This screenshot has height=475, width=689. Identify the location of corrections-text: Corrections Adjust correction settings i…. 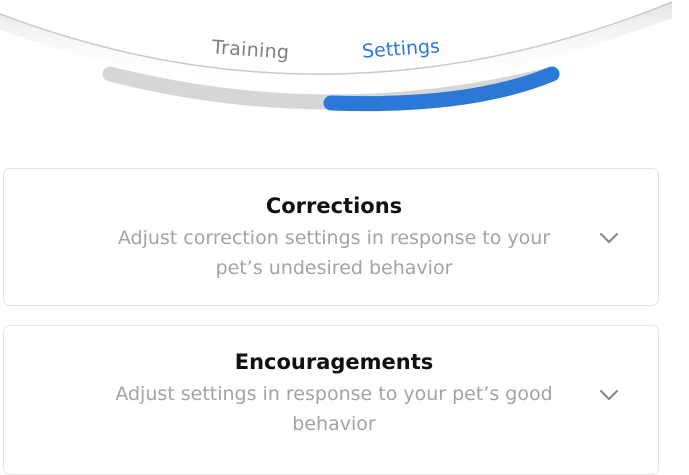
(334, 238).